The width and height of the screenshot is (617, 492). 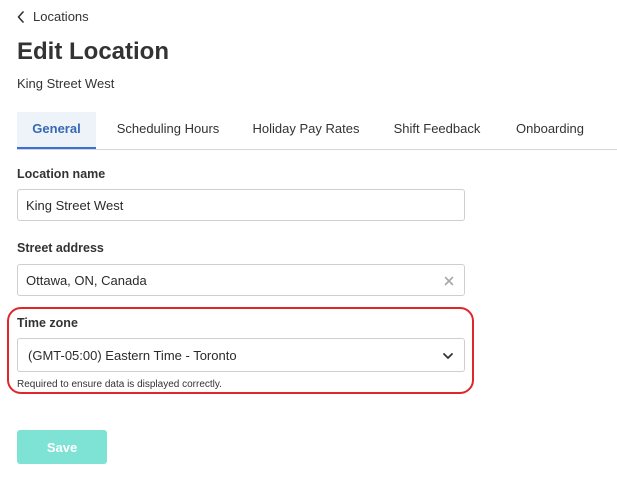 What do you see at coordinates (56, 130) in the screenshot?
I see `tab-general: General` at bounding box center [56, 130].